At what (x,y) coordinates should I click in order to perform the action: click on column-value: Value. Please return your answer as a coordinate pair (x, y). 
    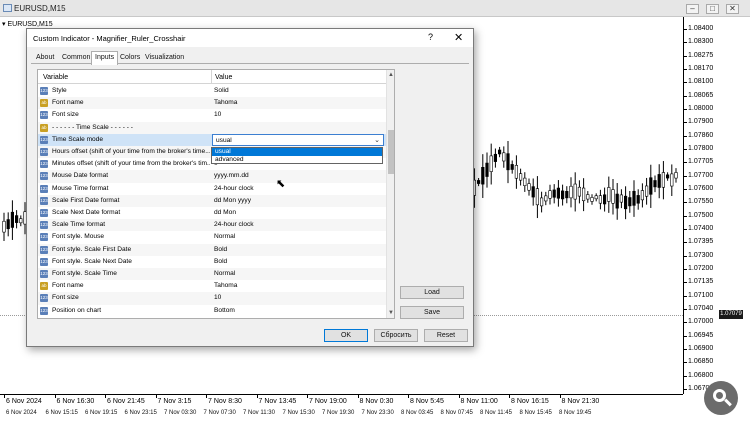
    Looking at the image, I should click on (223, 77).